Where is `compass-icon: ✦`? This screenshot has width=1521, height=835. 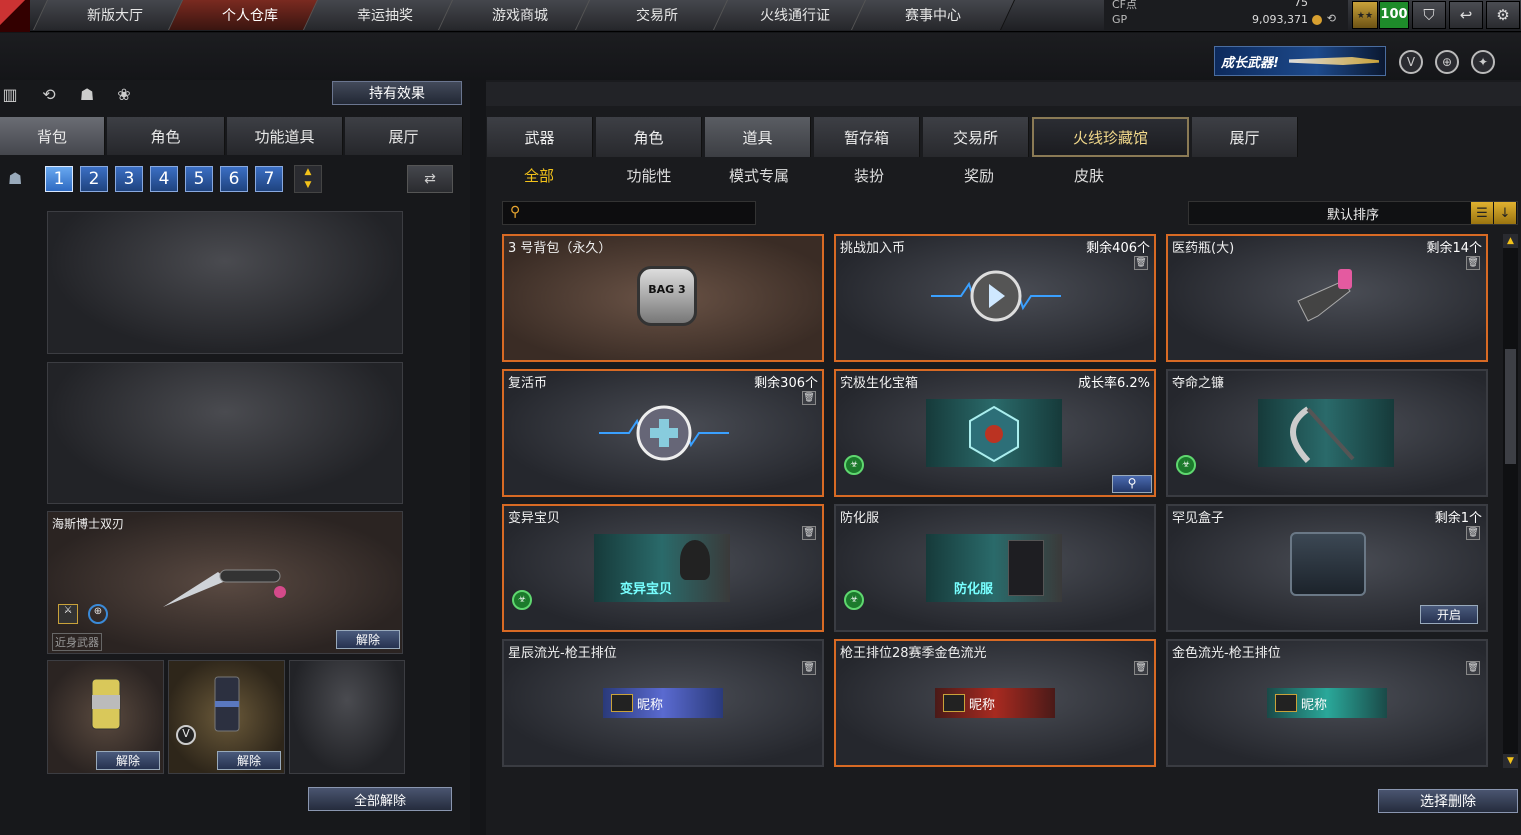 compass-icon: ✦ is located at coordinates (1483, 62).